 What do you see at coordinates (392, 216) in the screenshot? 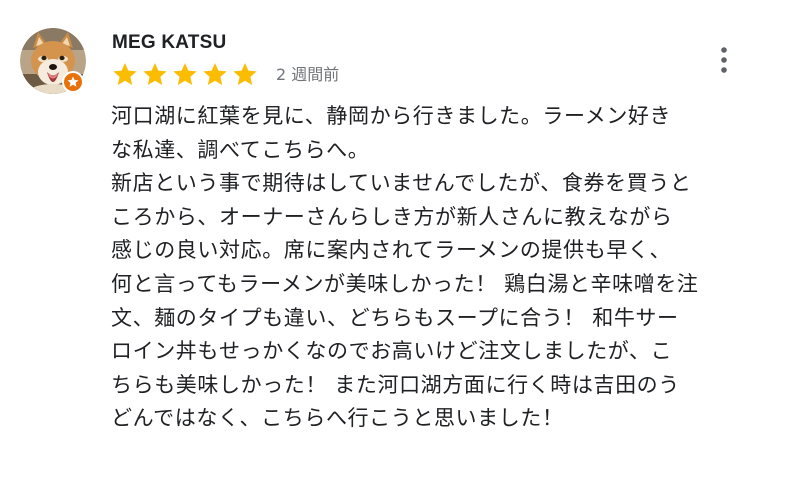
I see `review-text-line: ころから、オーナーさんらしき方が新人さんに教えながら` at bounding box center [392, 216].